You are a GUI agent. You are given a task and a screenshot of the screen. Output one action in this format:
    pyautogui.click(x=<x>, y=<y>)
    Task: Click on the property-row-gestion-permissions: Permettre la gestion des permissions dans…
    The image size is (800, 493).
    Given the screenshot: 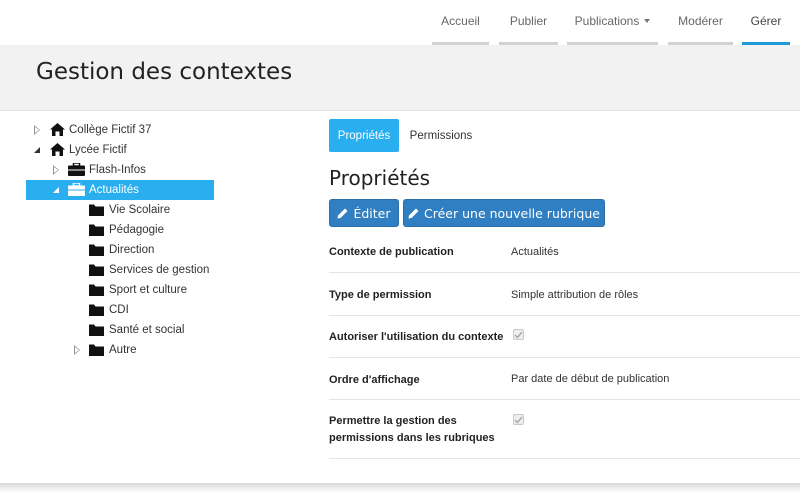 What is the action you would take?
    pyautogui.click(x=564, y=429)
    